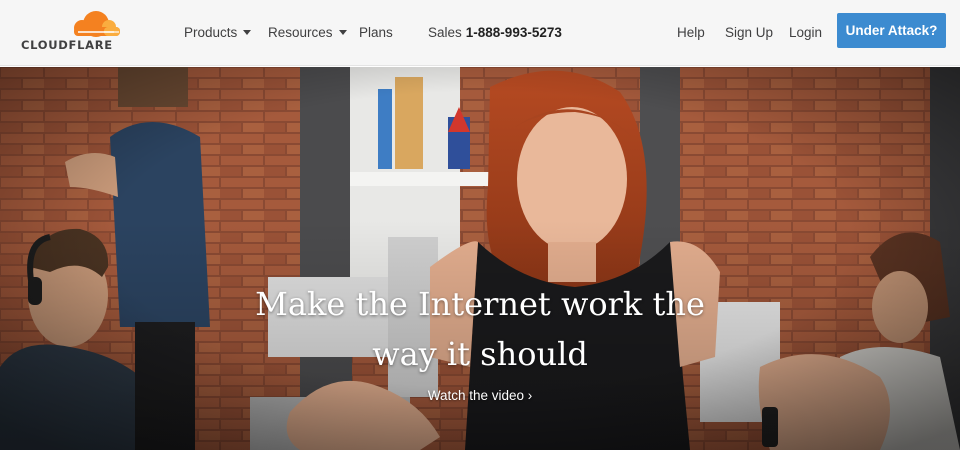 Image resolution: width=960 pixels, height=450 pixels. I want to click on hero-headline: Make the Internet work the way it should, so click(480, 329).